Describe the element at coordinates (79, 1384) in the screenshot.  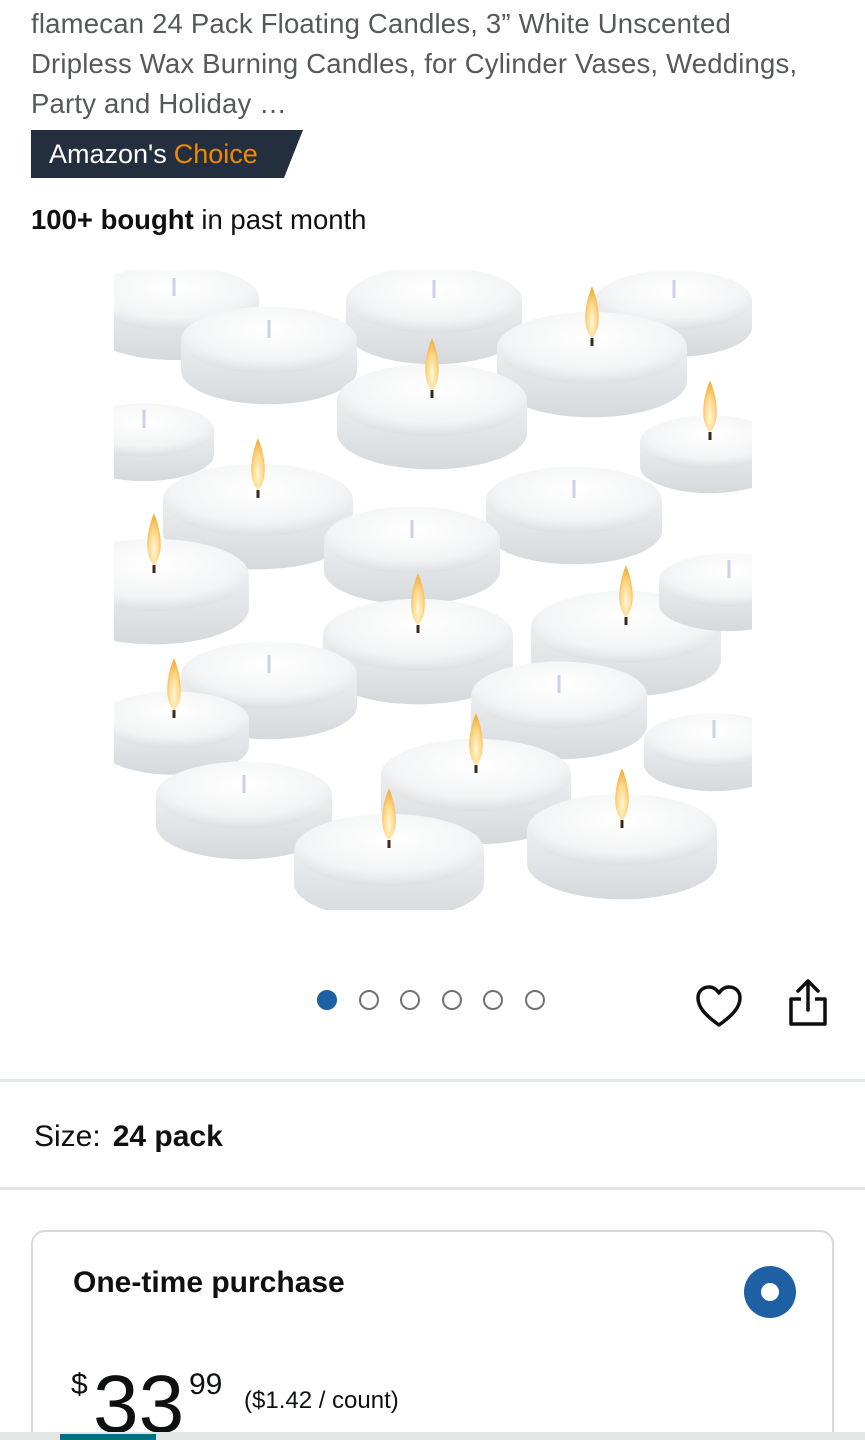
I see `price-currency: $` at that location.